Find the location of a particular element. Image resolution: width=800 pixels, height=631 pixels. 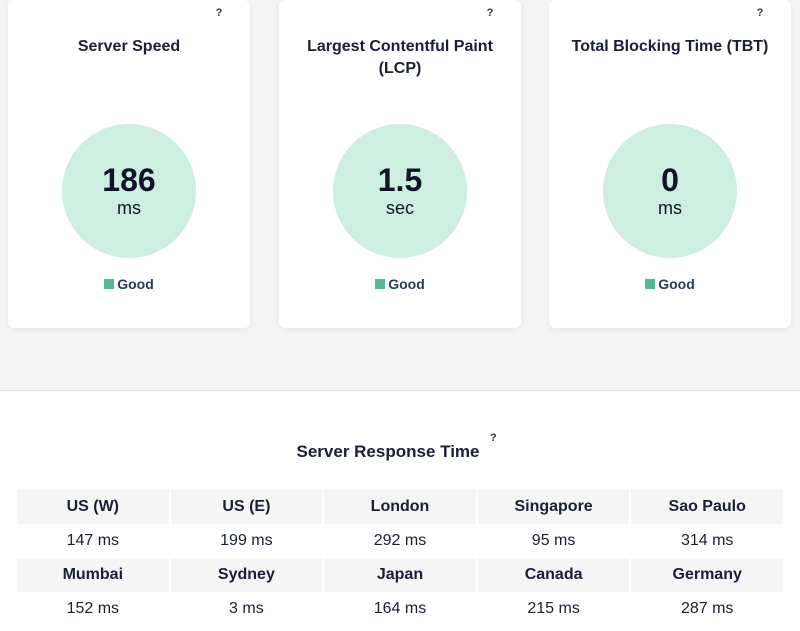

location-label: Sao Paulo is located at coordinates (707, 507).